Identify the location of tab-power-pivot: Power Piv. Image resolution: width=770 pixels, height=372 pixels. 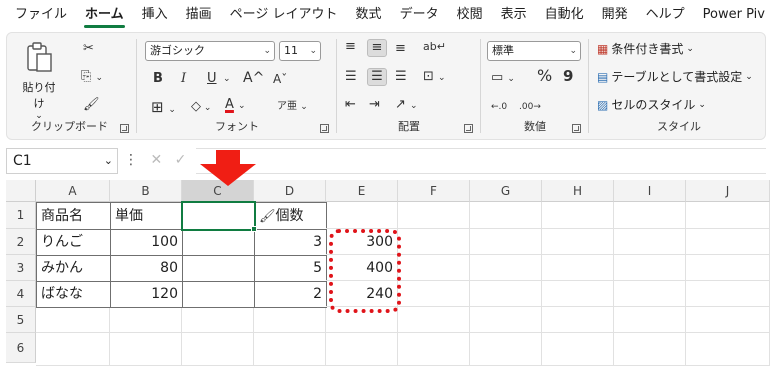
(732, 15).